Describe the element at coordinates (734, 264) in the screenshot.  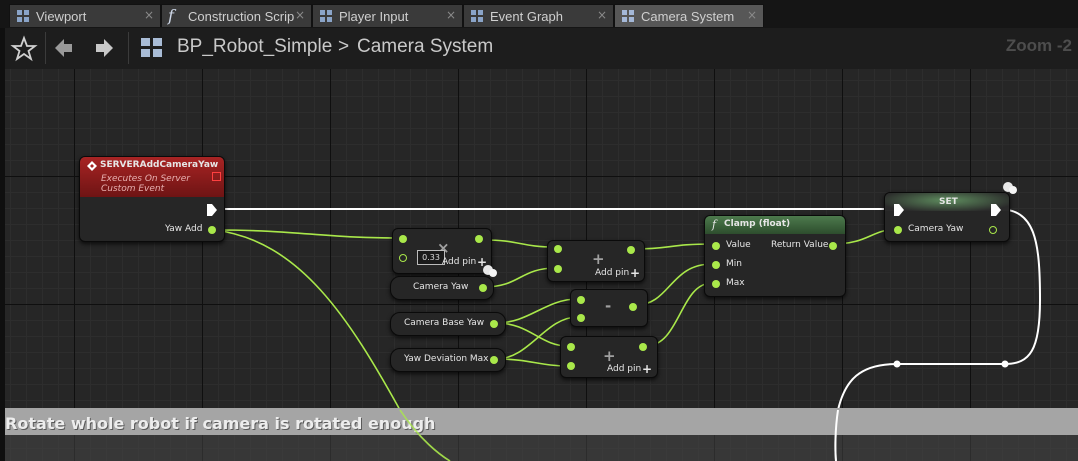
I see `pin-label-min: Min` at that location.